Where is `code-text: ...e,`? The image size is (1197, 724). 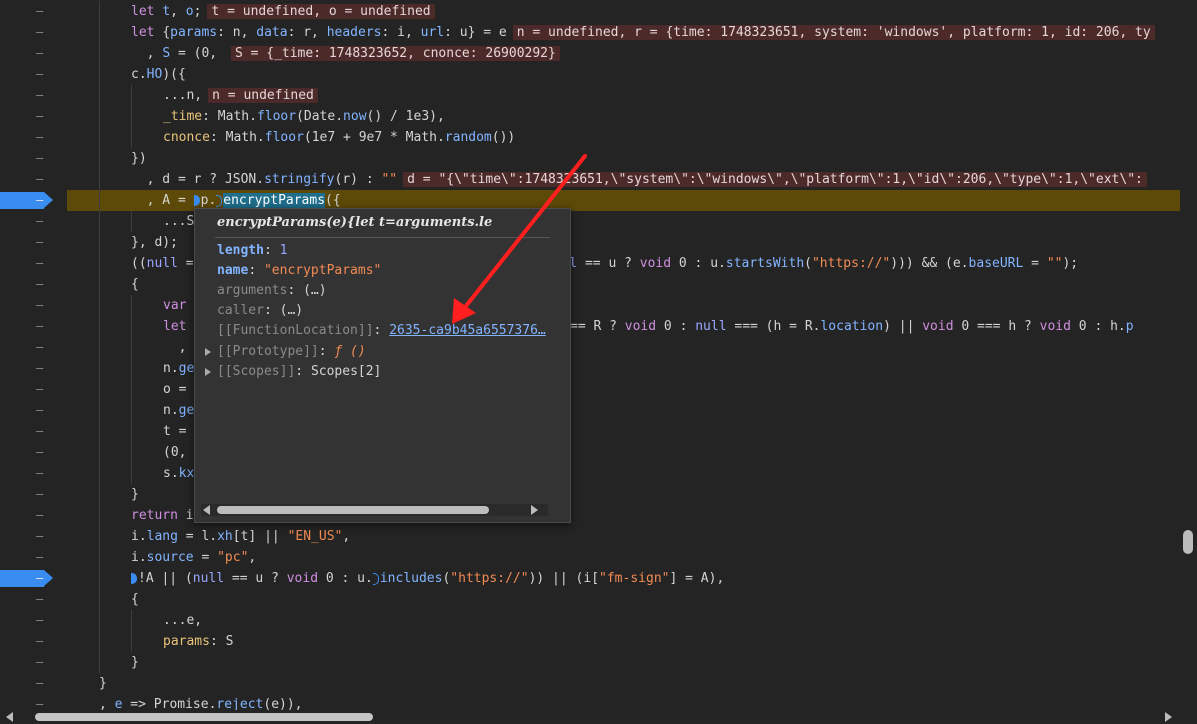
code-text: ...e, is located at coordinates (182, 620).